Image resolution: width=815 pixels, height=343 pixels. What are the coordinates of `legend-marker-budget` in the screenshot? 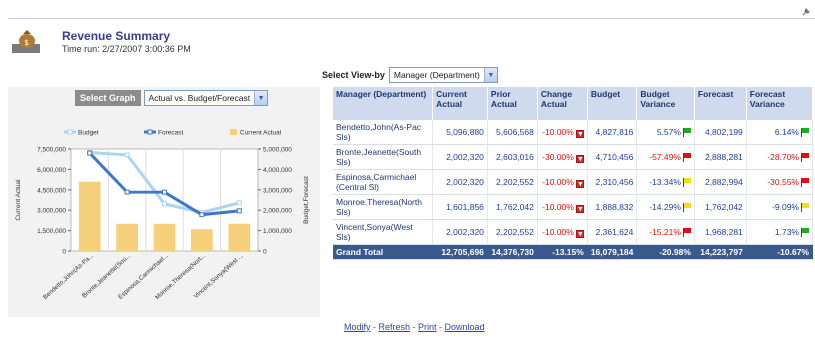 It's located at (70, 132).